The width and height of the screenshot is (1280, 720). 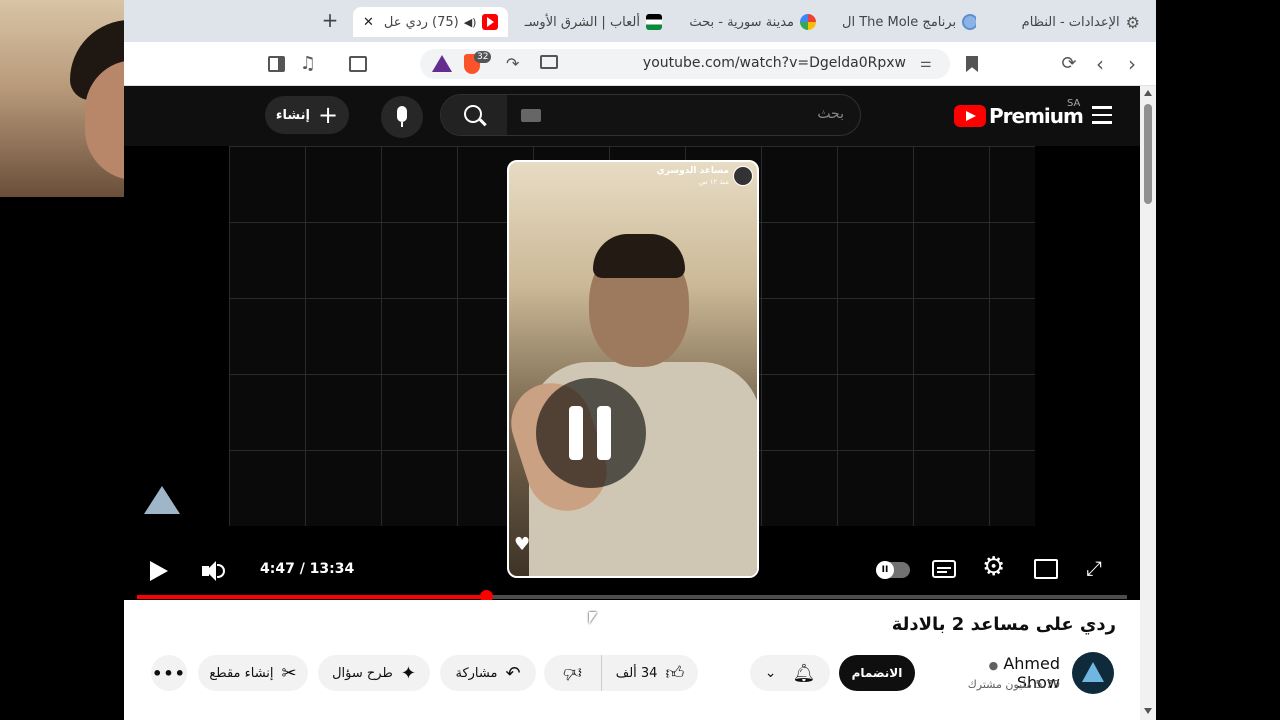 What do you see at coordinates (582, 22) in the screenshot?
I see `tab-title: ألعاب | الشرق الأوسـ` at bounding box center [582, 22].